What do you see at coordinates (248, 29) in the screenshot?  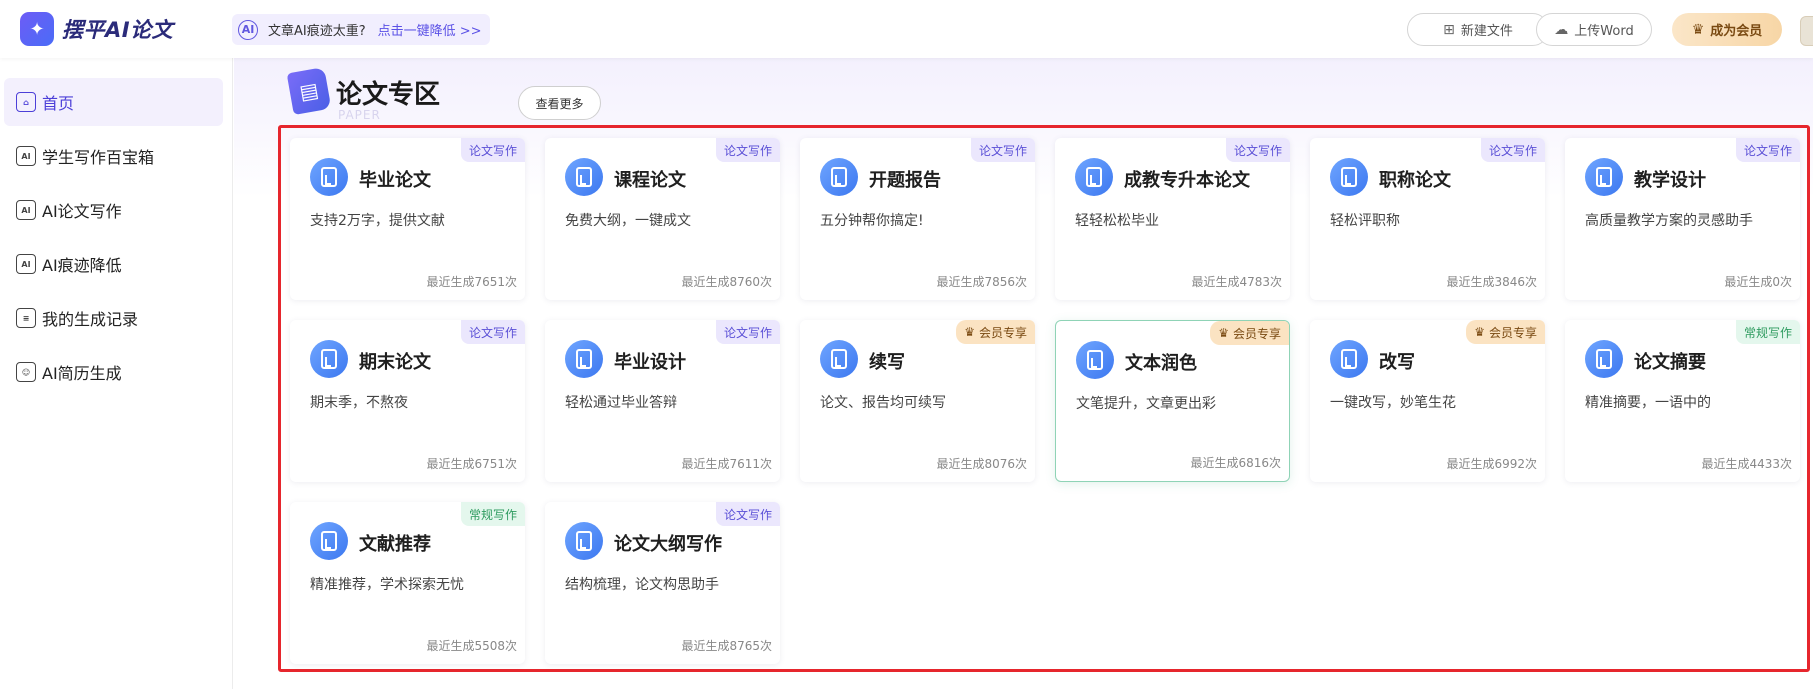 I see `ai-trace-icon: AI` at bounding box center [248, 29].